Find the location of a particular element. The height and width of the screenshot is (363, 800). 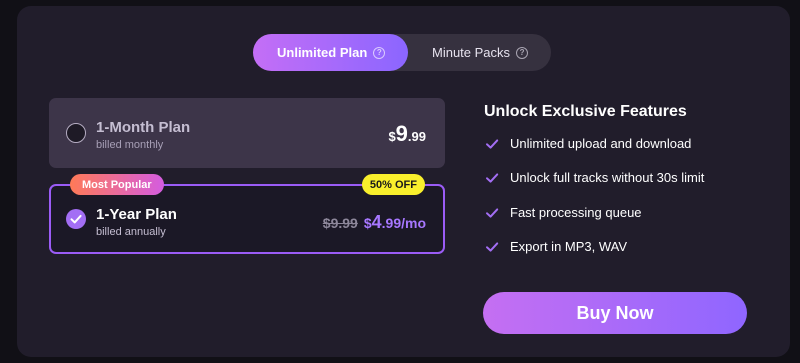

plan-billing: billed annually is located at coordinates (131, 232).